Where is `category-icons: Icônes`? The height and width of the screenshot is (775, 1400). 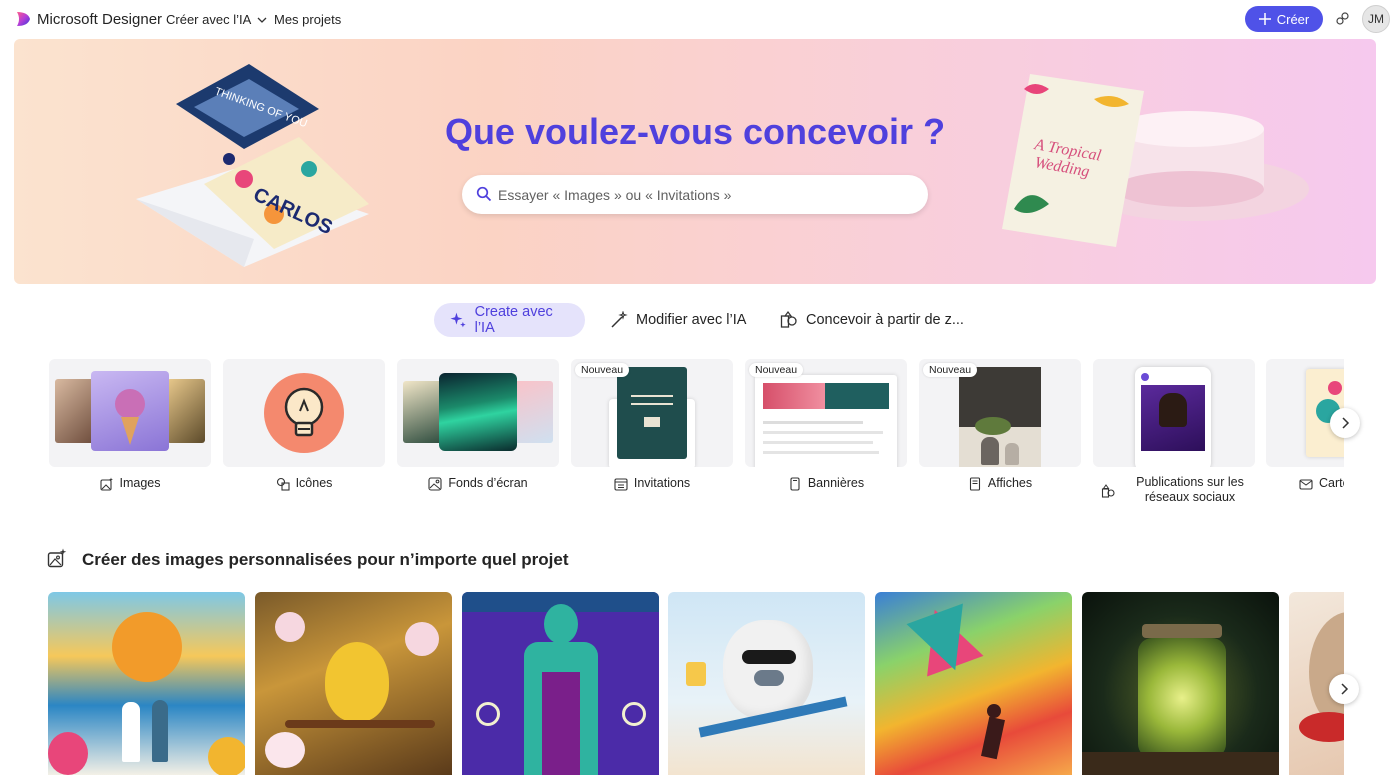
category-icons: Icônes is located at coordinates (304, 425).